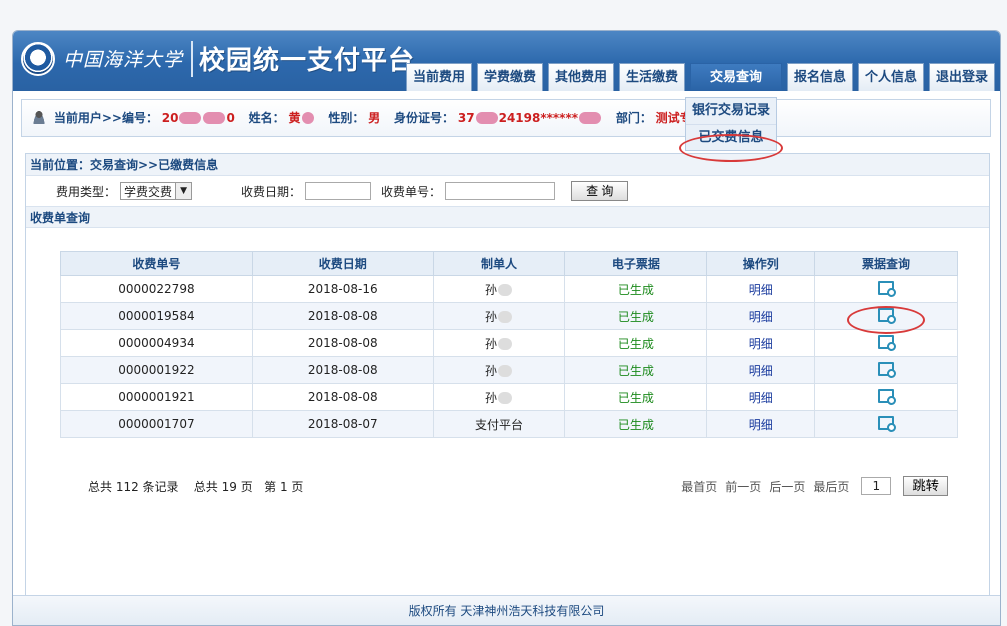 Image resolution: width=1007 pixels, height=626 pixels. Describe the element at coordinates (890, 77) in the screenshot. I see `nav-personal-info: 个人信息` at that location.